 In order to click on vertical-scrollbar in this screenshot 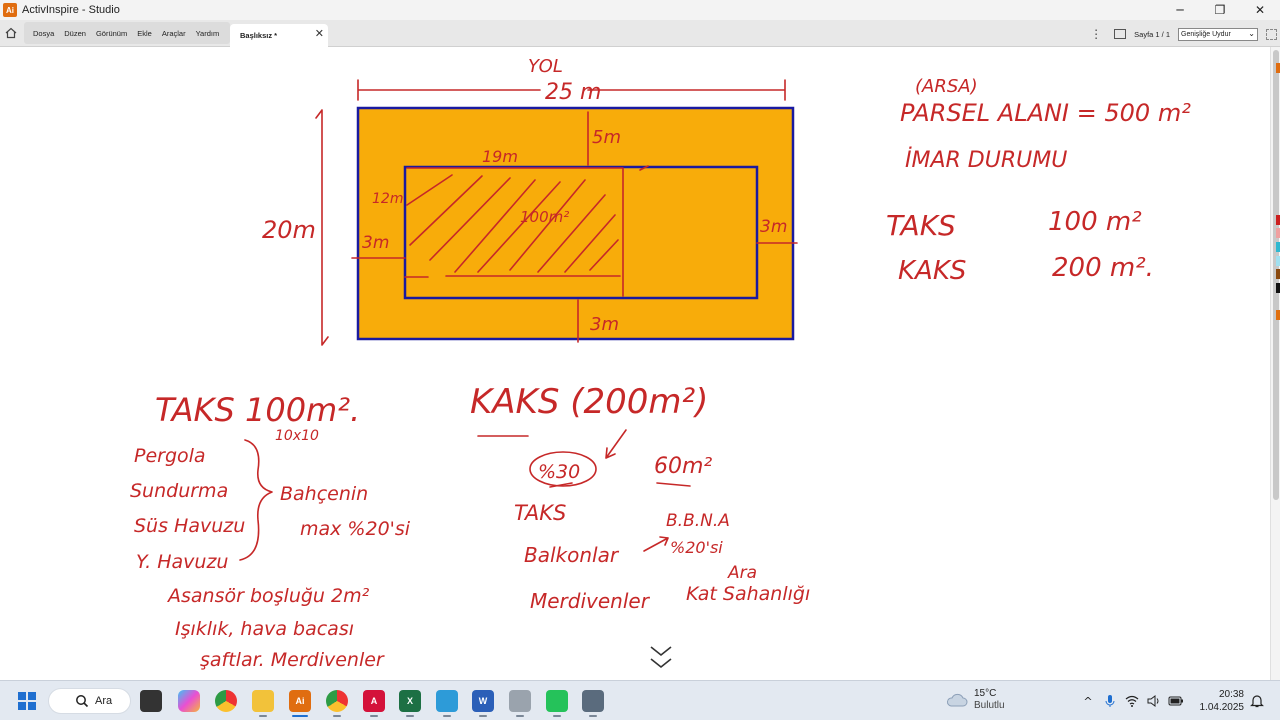, I will do `click(1275, 363)`.